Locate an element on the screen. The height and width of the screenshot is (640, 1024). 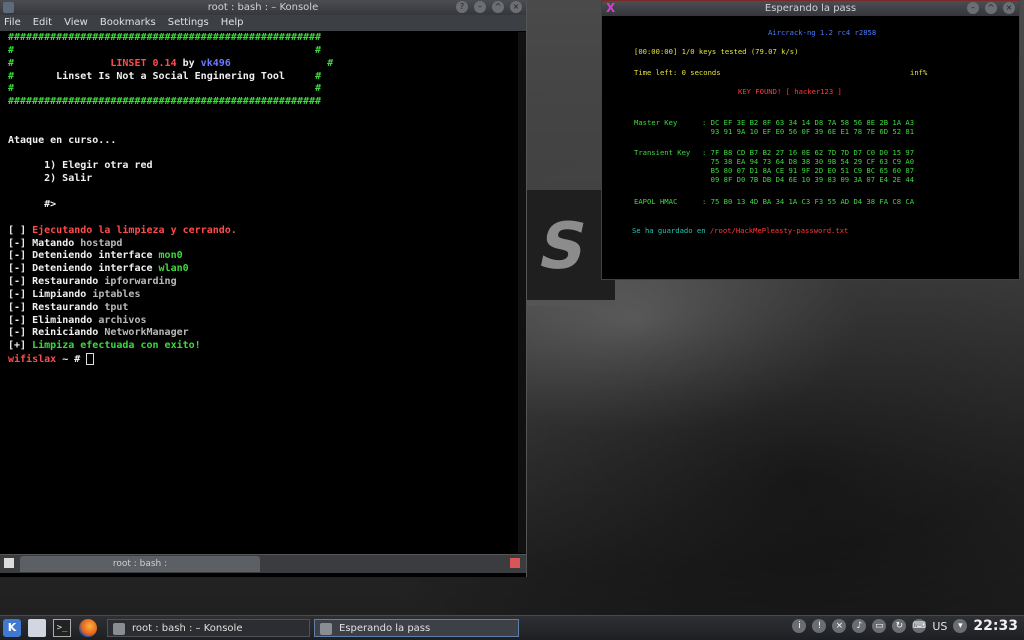
volume-icon: ♪ is located at coordinates (859, 626).